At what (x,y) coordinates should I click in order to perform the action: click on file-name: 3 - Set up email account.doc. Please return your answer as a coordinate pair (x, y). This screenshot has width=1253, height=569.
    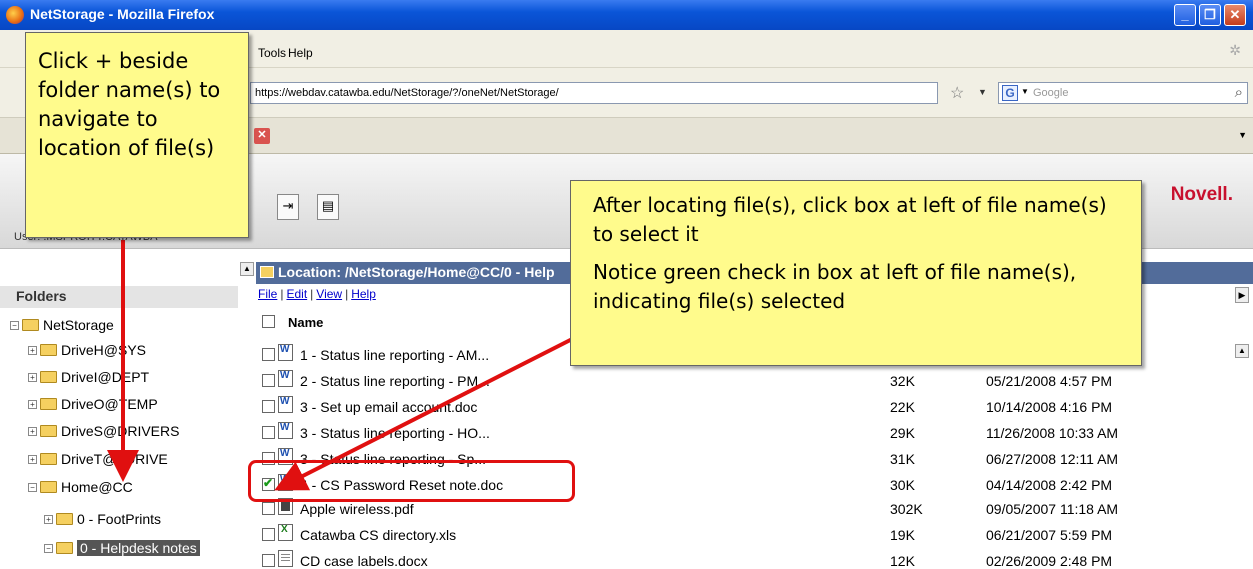
    Looking at the image, I should click on (388, 407).